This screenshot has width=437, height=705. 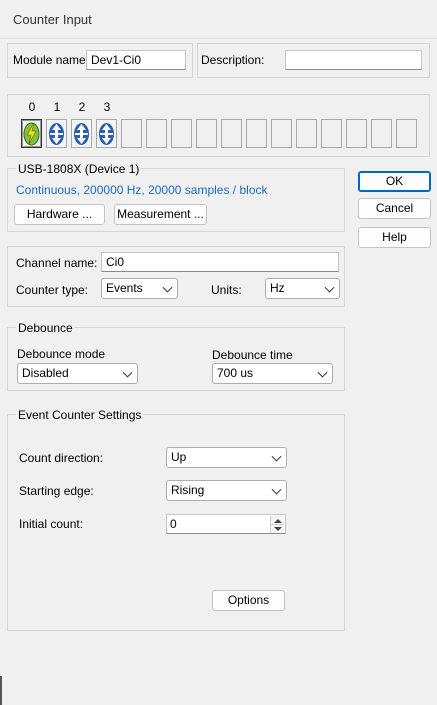 I want to click on debounce-title: Debounce, so click(x=45, y=328).